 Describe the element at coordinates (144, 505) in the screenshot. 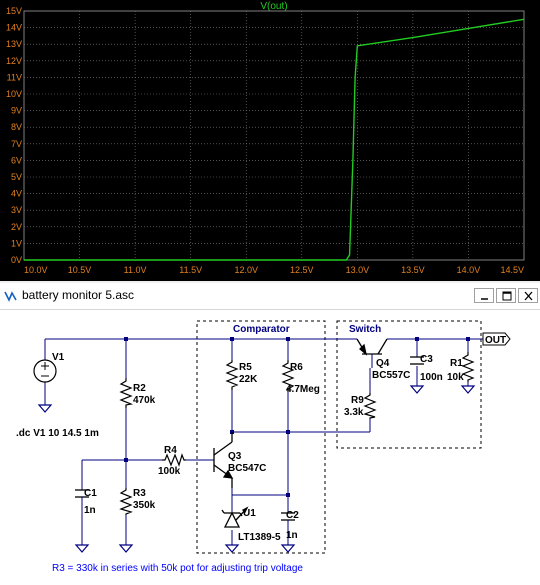

I see `r3-value: 350k` at that location.